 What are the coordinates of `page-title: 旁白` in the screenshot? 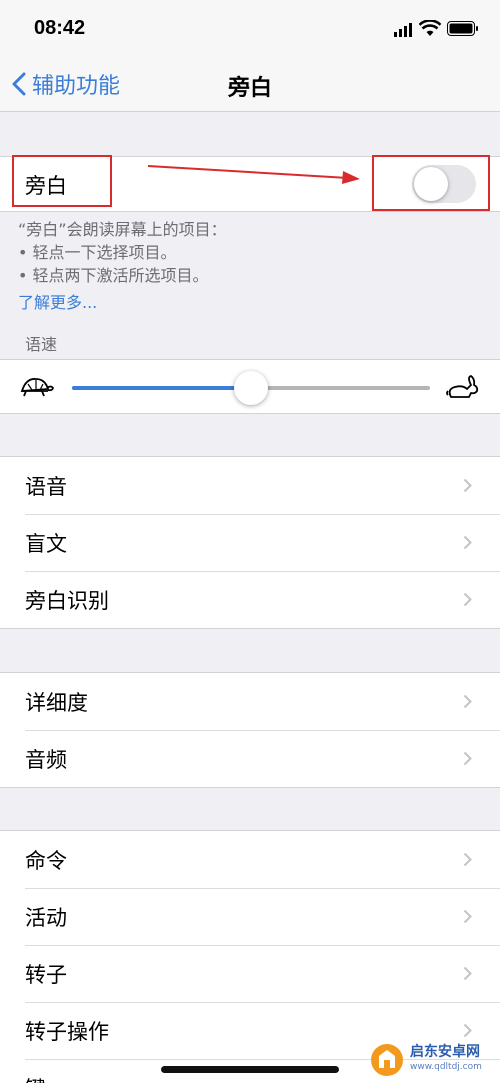 It's located at (249, 88).